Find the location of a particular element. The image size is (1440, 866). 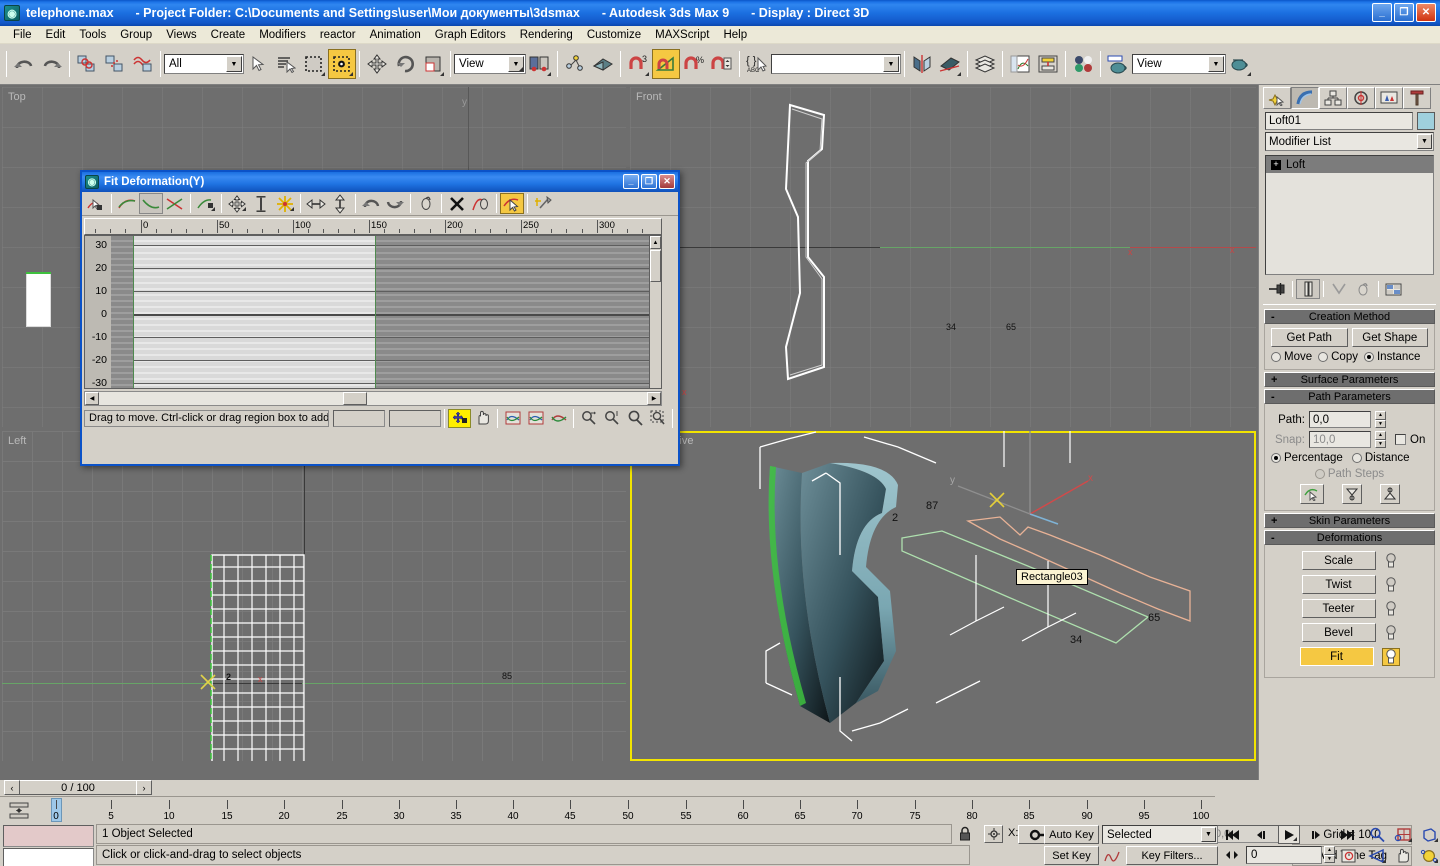

key-mode-toggle-icon is located at coordinates (19, 812).